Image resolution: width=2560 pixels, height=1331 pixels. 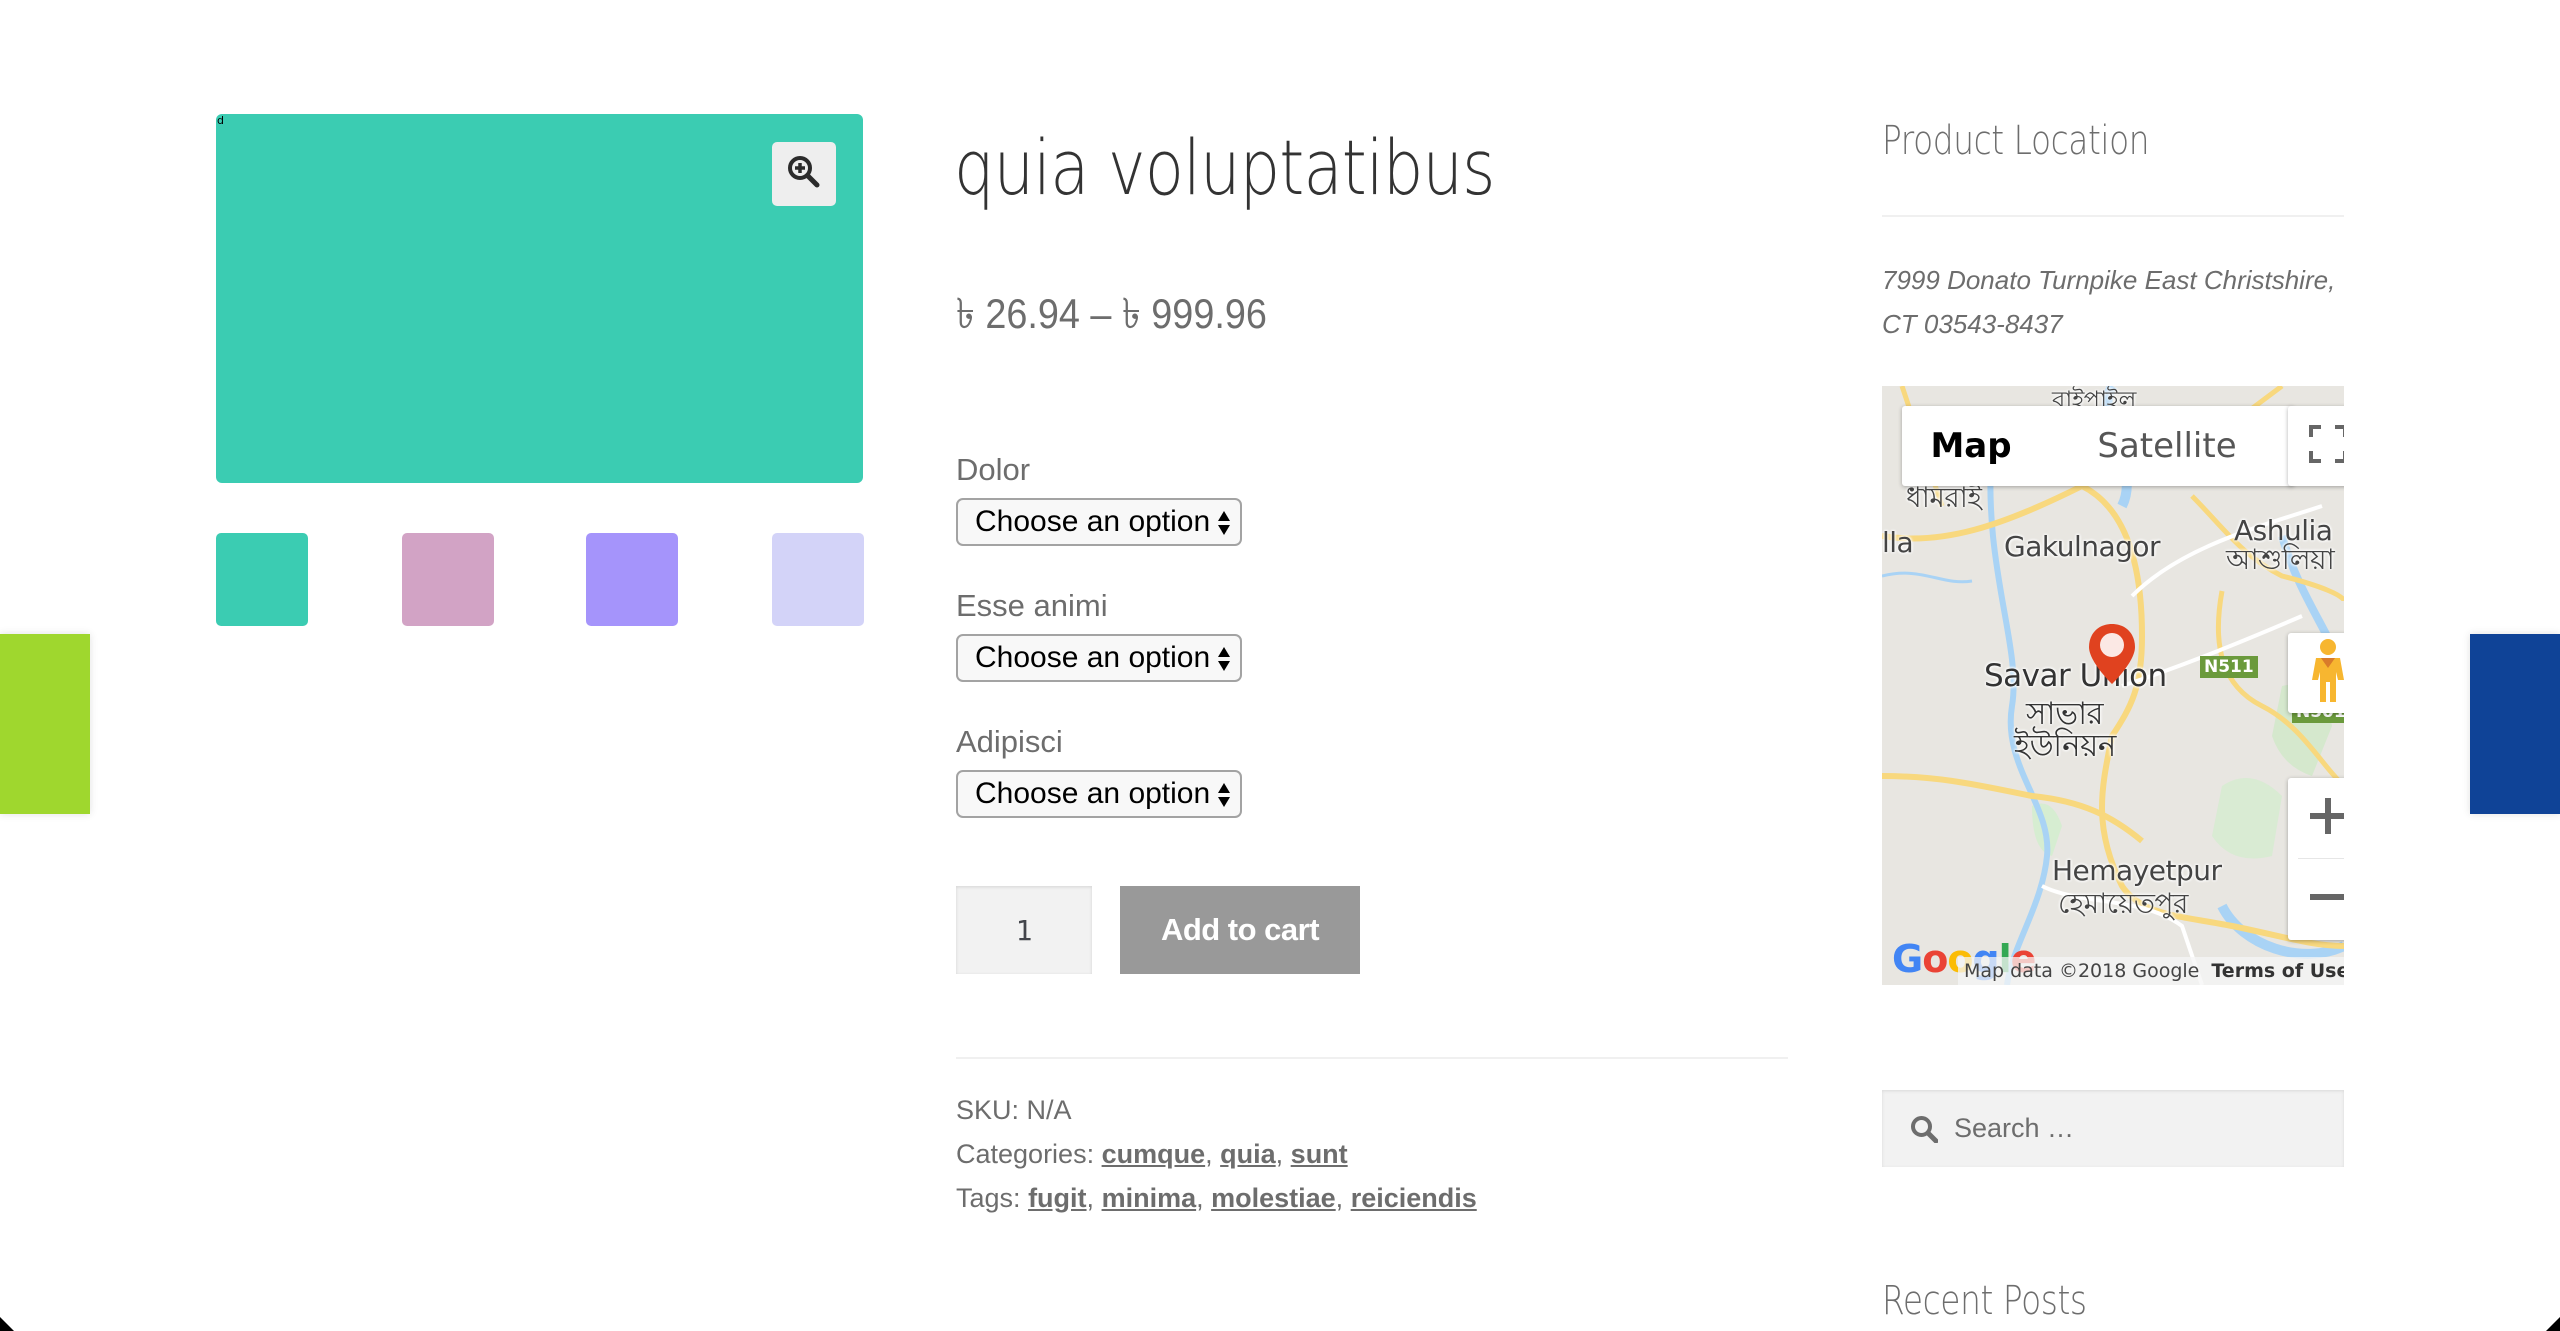 I want to click on map-label-ashulia-bn: আশুলিয়া, so click(x=2280, y=559).